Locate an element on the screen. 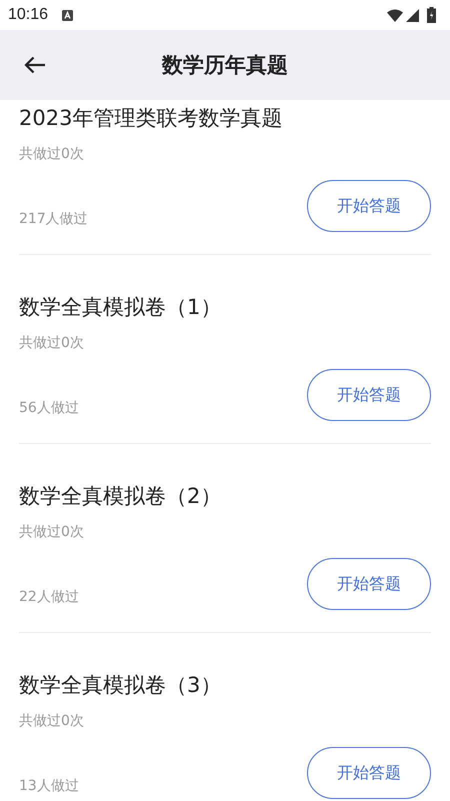  battery-icon is located at coordinates (431, 15).